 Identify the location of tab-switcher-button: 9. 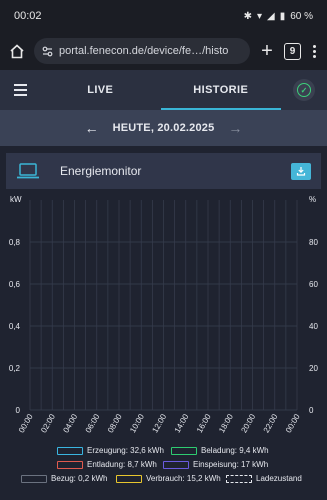
(292, 51).